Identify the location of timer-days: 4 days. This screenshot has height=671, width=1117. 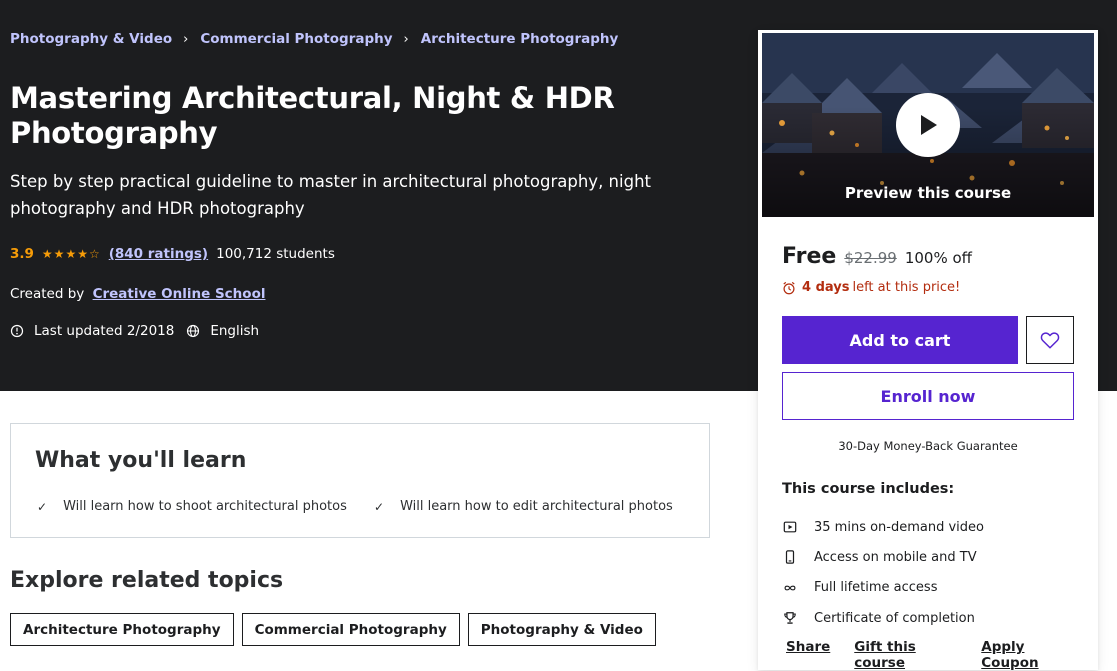
(826, 287).